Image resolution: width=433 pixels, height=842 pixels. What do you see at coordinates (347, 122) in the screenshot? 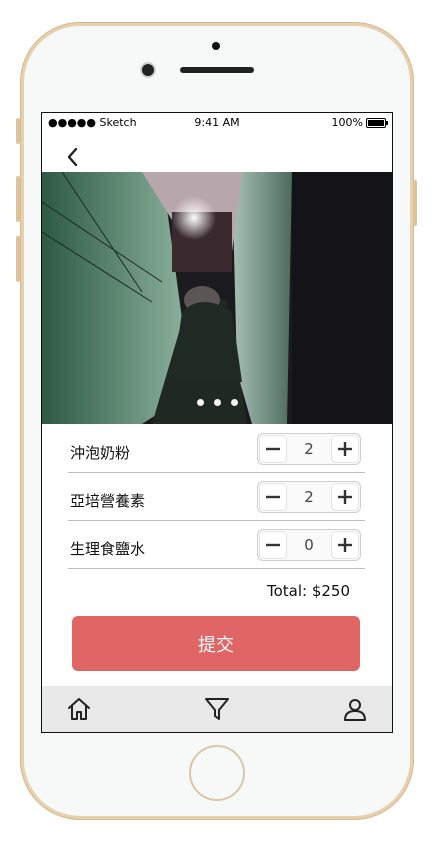
I see `battery-percent: 100%` at bounding box center [347, 122].